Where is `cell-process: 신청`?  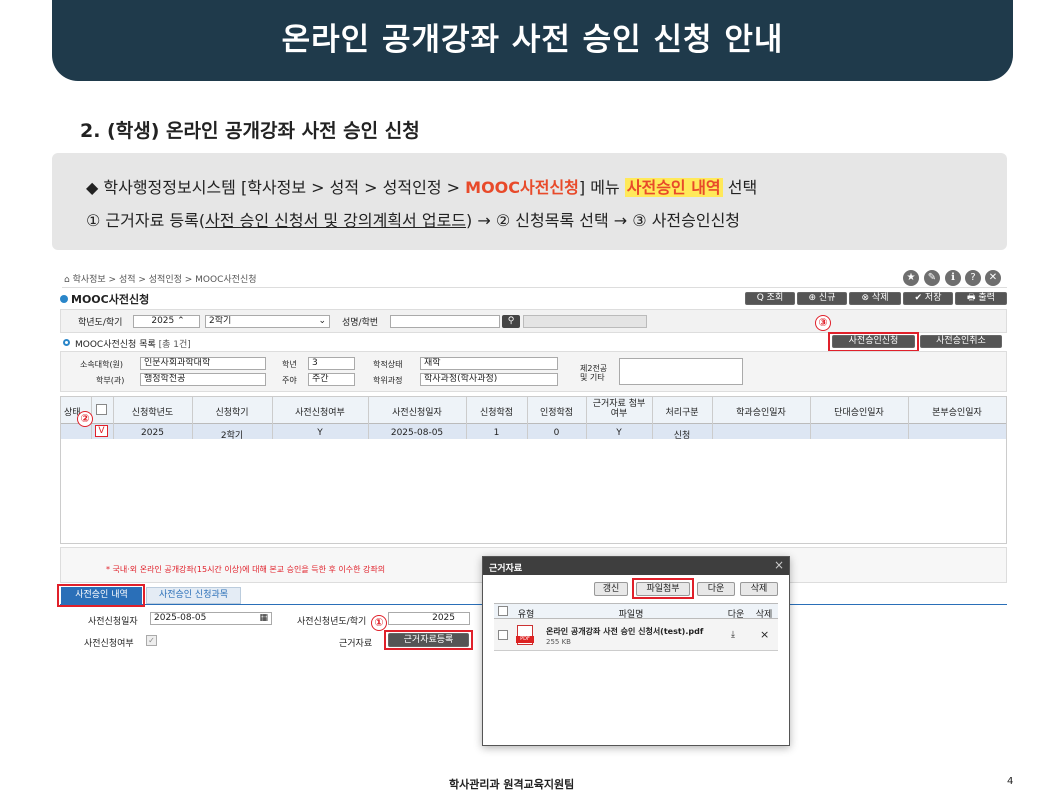 cell-process: 신청 is located at coordinates (682, 436).